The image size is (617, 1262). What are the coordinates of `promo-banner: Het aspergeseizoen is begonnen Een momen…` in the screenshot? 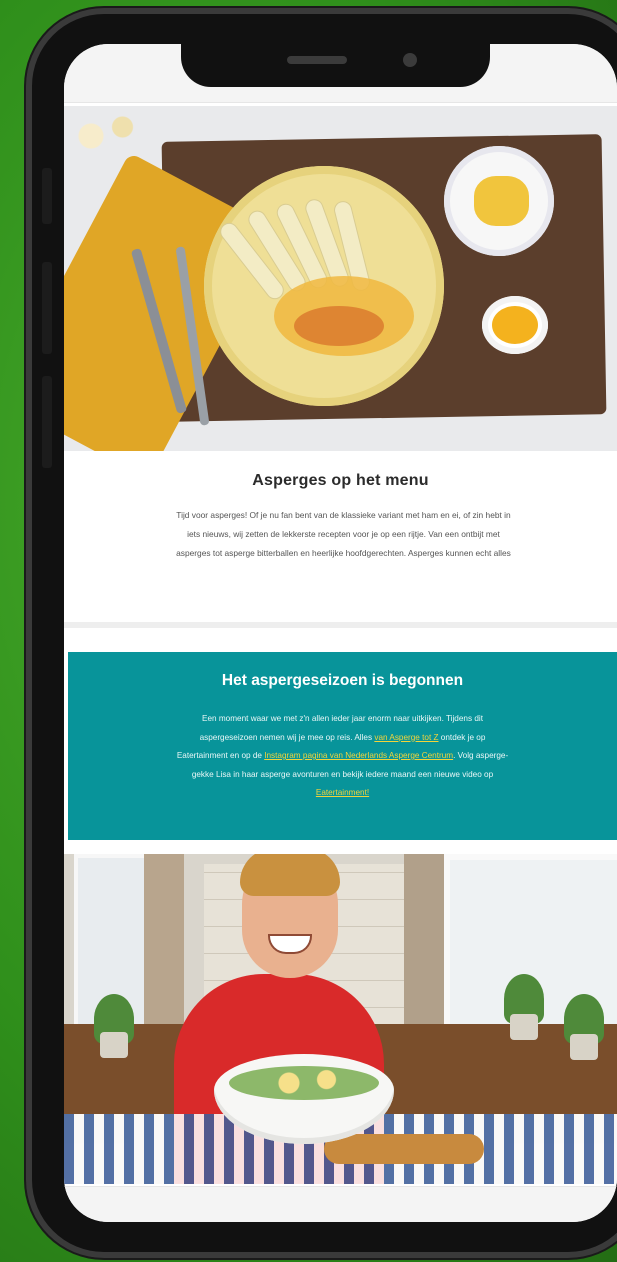 It's located at (342, 746).